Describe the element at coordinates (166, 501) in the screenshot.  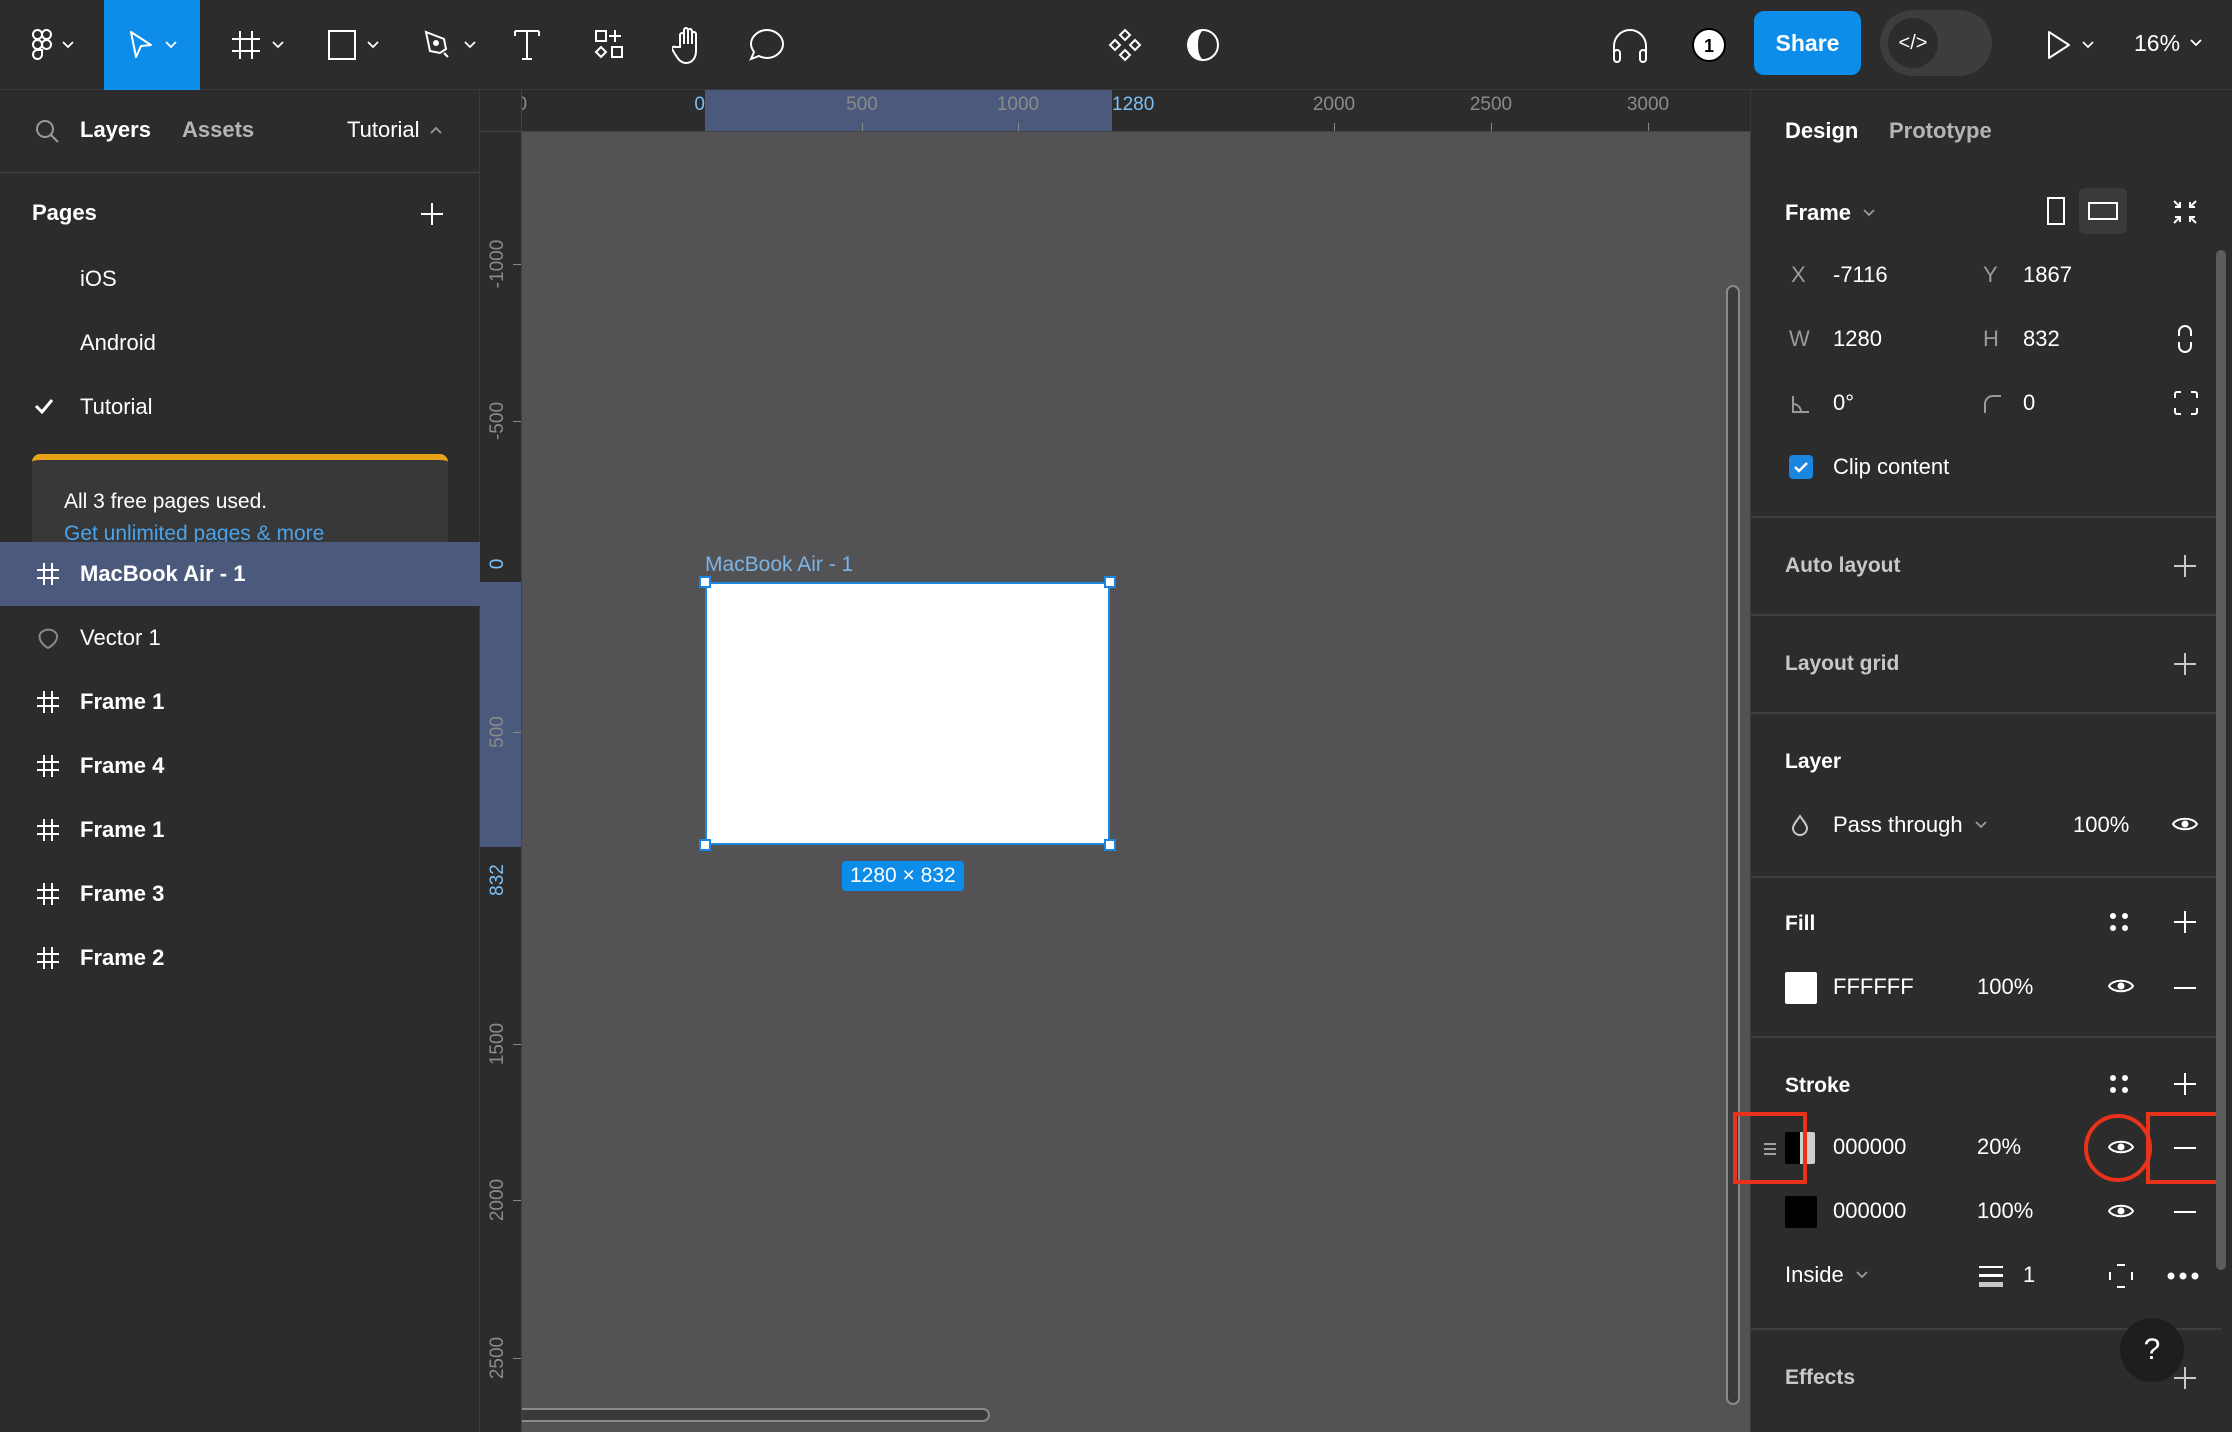
I see `upgrade-message: All 3 free pages used.` at that location.